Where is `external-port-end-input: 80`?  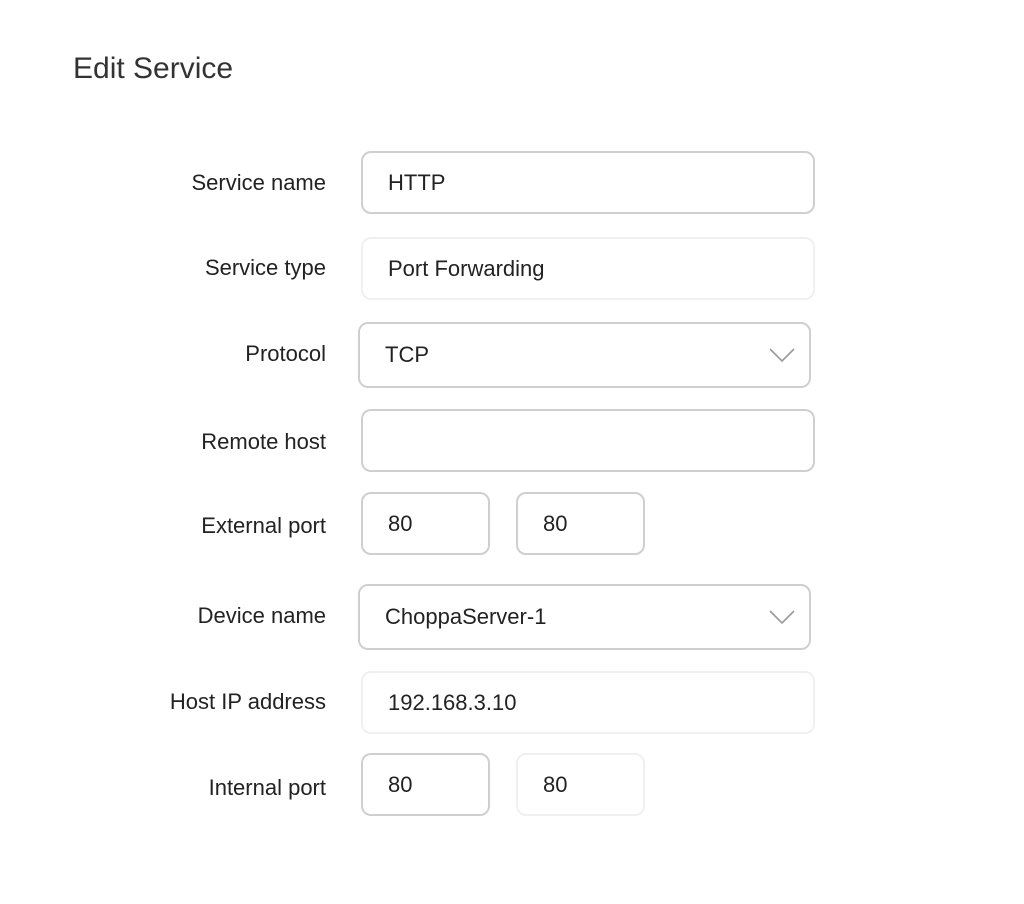 external-port-end-input: 80 is located at coordinates (580, 523).